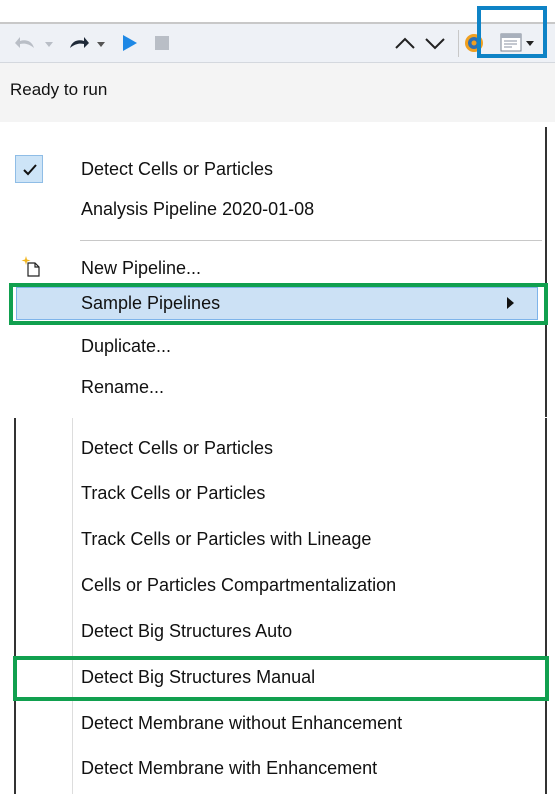 This screenshot has height=794, width=555. I want to click on submenu-border-left, so click(15, 606).